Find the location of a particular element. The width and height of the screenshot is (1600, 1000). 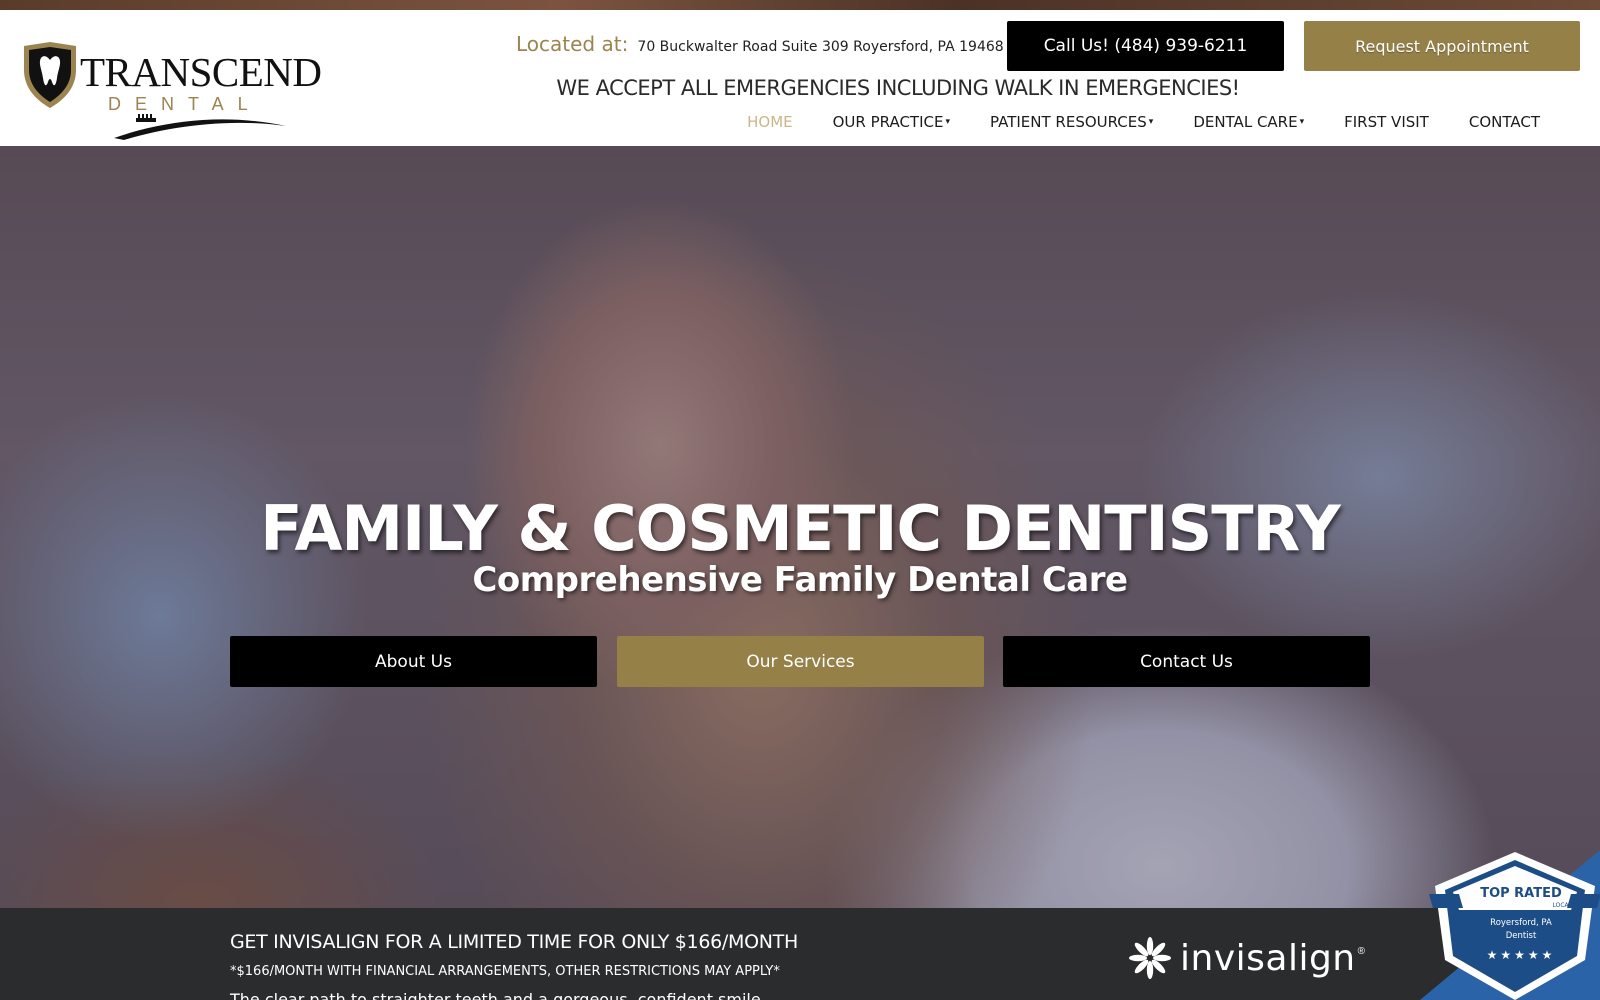

nav-item-label: PATIENT RESOURCES is located at coordinates (1068, 122).